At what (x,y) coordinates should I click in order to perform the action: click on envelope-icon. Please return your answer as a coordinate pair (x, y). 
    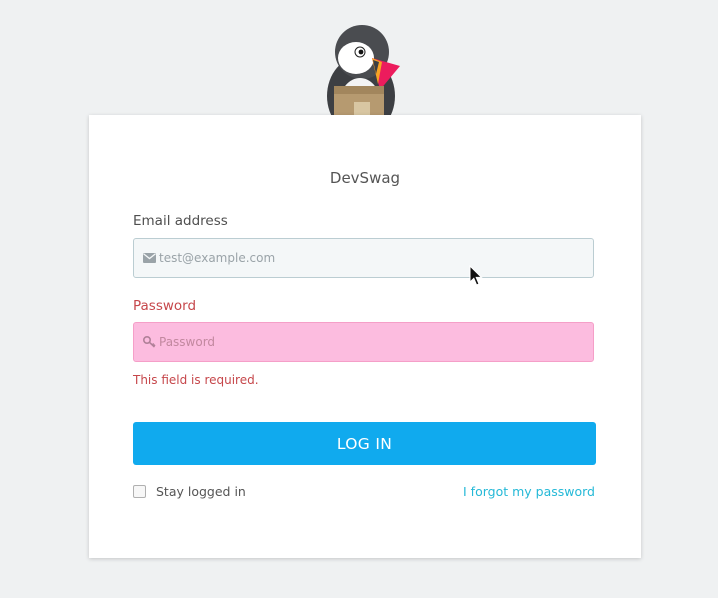
    Looking at the image, I should click on (149, 258).